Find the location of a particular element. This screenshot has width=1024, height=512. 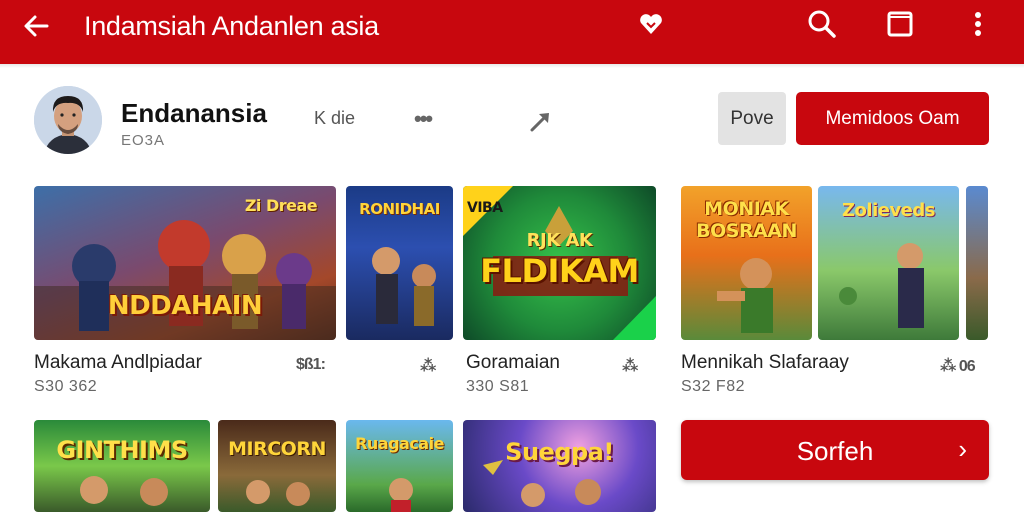

avatar is located at coordinates (68, 120).